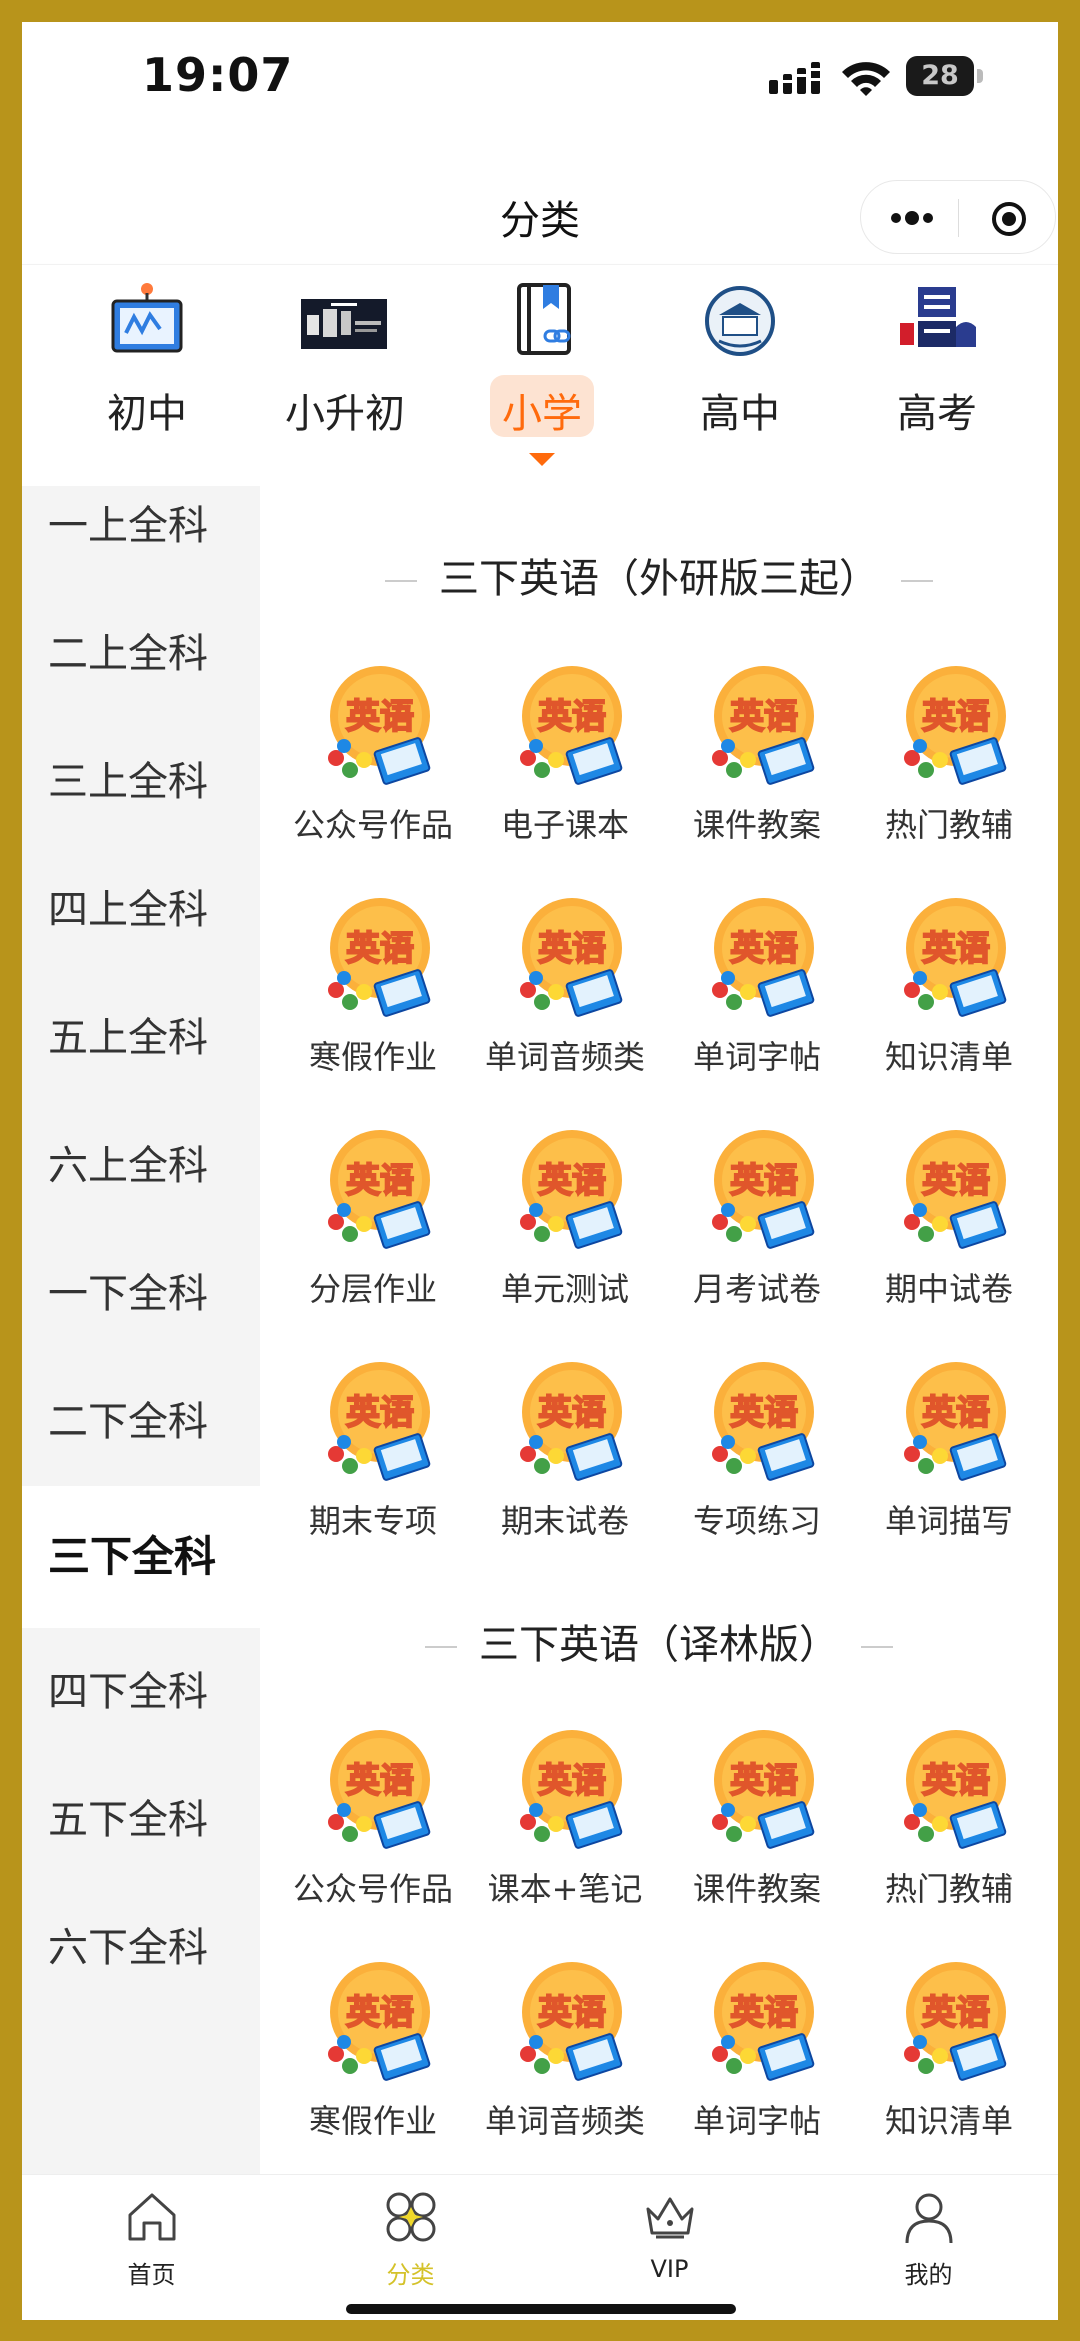  Describe the element at coordinates (740, 321) in the screenshot. I see `school-badge-icon` at that location.